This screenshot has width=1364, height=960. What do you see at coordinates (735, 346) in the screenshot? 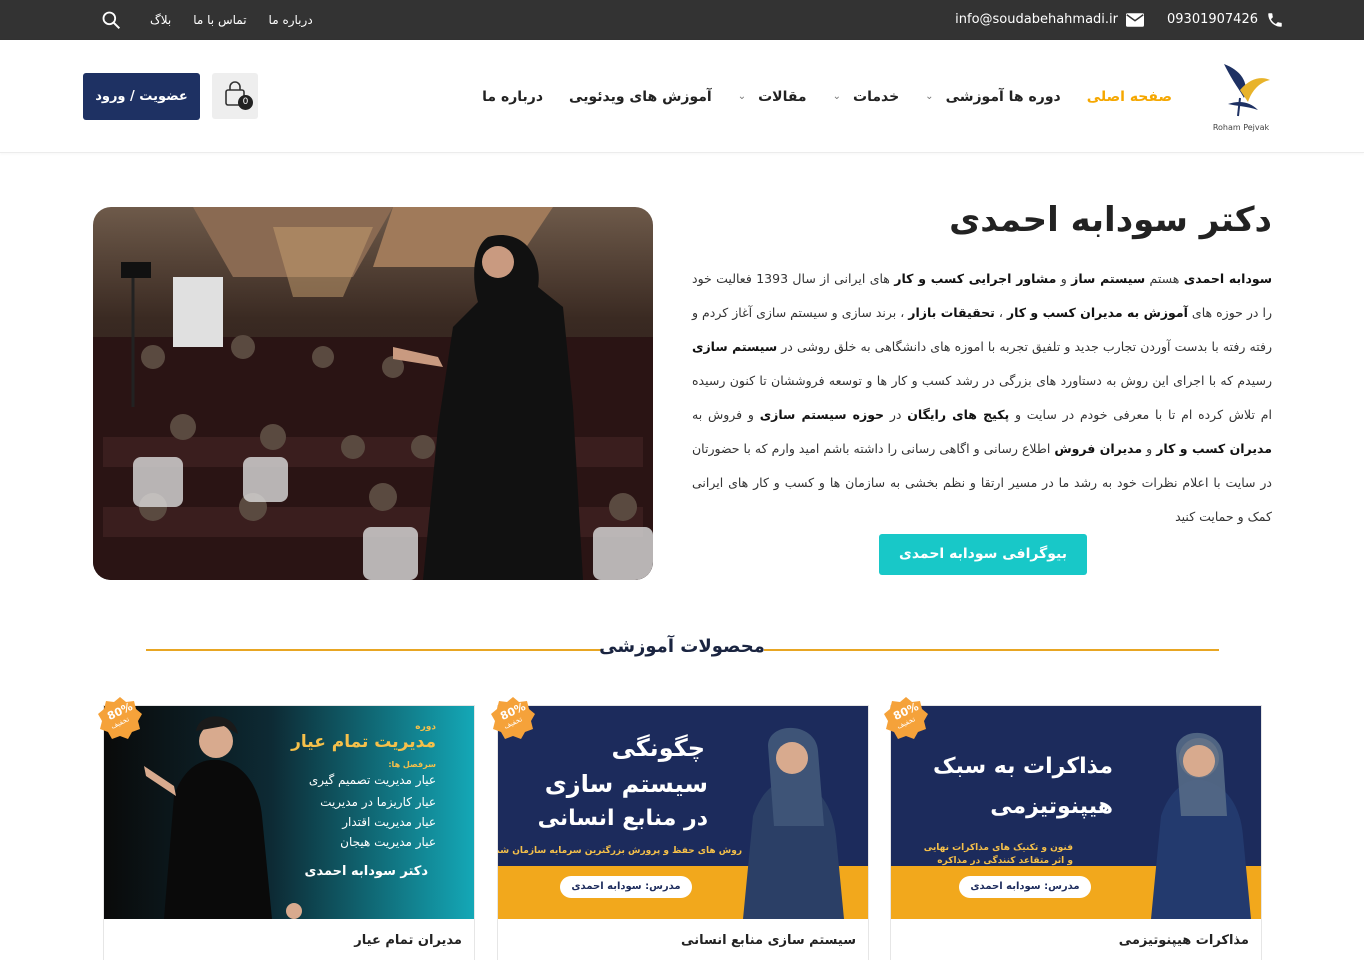
I see `hero-keyword: سیستم سازی` at bounding box center [735, 346].